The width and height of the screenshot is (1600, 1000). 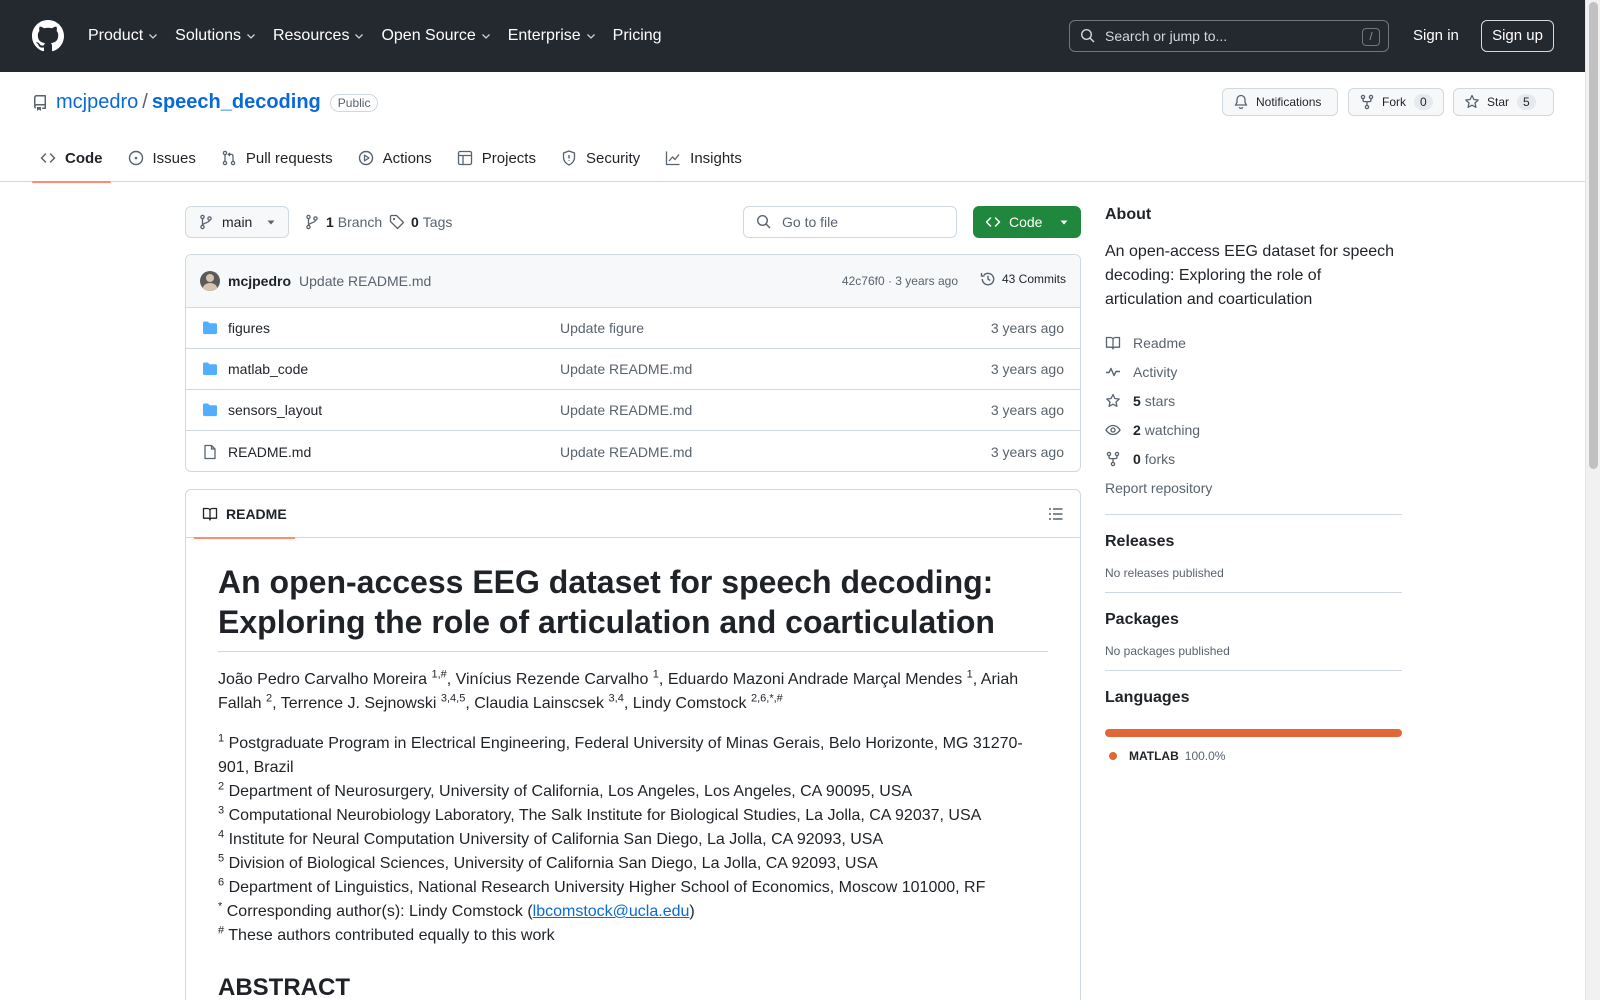 I want to click on commit-count-label: 43 Commits, so click(x=1033, y=279).